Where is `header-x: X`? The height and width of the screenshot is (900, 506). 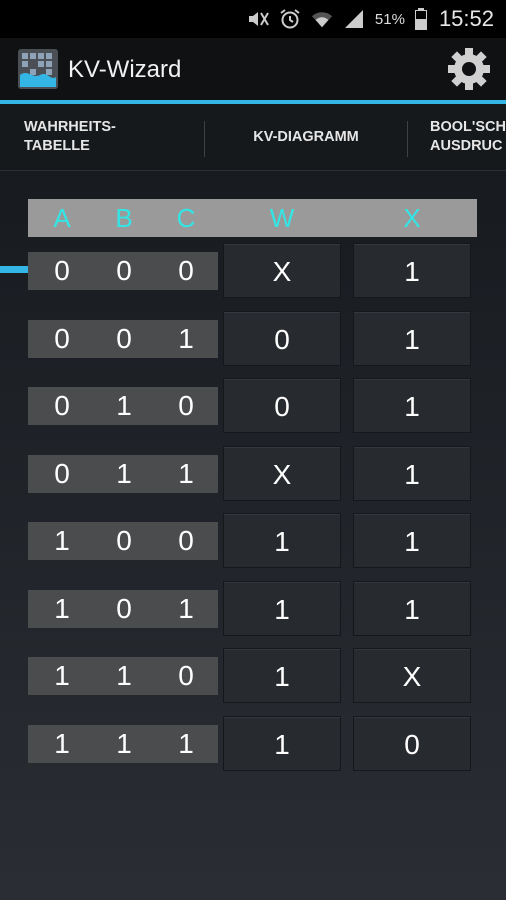
header-x: X is located at coordinates (412, 218).